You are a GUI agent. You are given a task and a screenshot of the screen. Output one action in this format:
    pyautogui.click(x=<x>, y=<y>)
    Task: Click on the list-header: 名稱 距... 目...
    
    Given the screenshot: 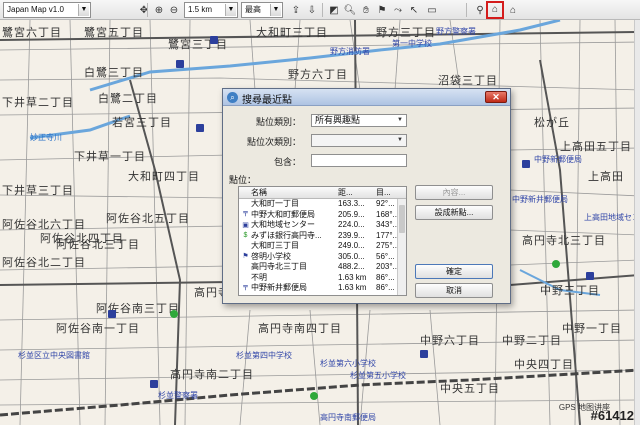 What is the action you would take?
    pyautogui.click(x=322, y=193)
    